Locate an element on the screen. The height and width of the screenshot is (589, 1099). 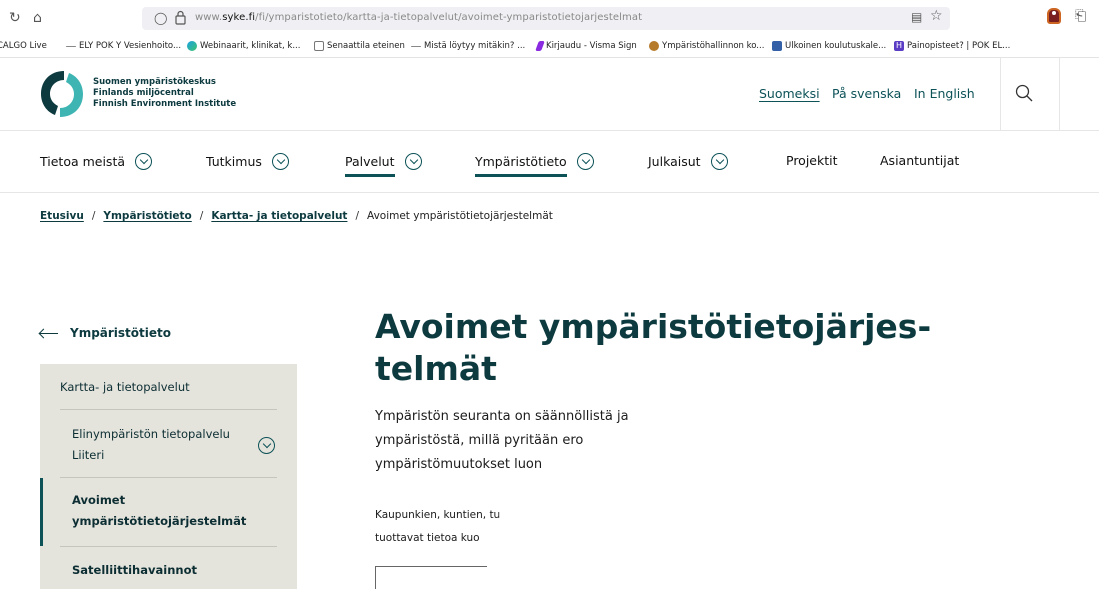
bookmark-item: CALGO Live is located at coordinates (23, 46).